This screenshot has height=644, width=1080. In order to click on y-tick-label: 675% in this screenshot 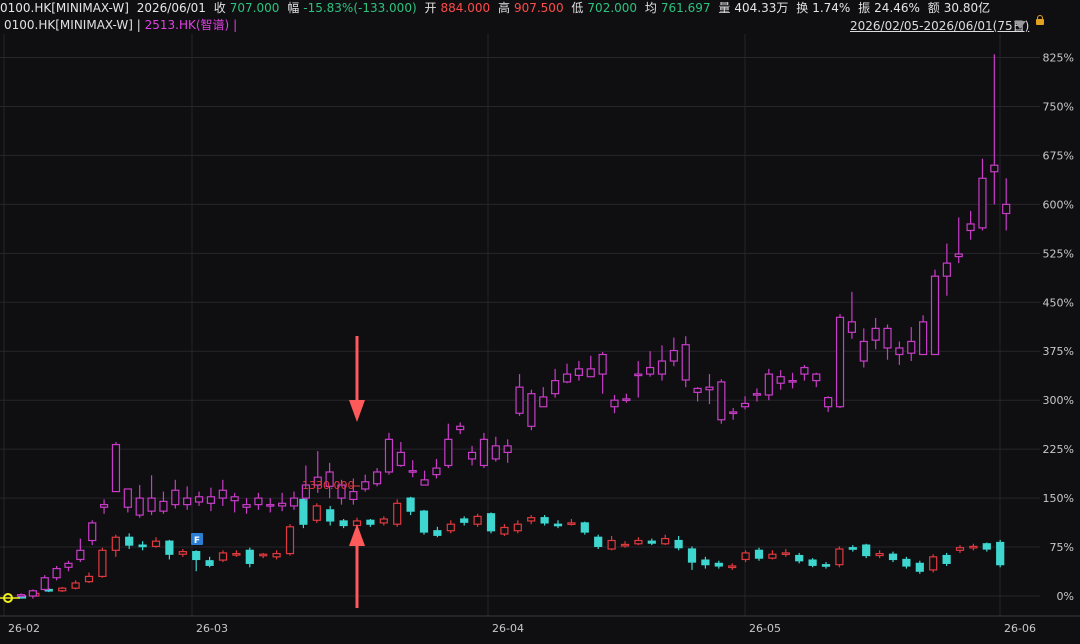, I will do `click(1058, 155)`.